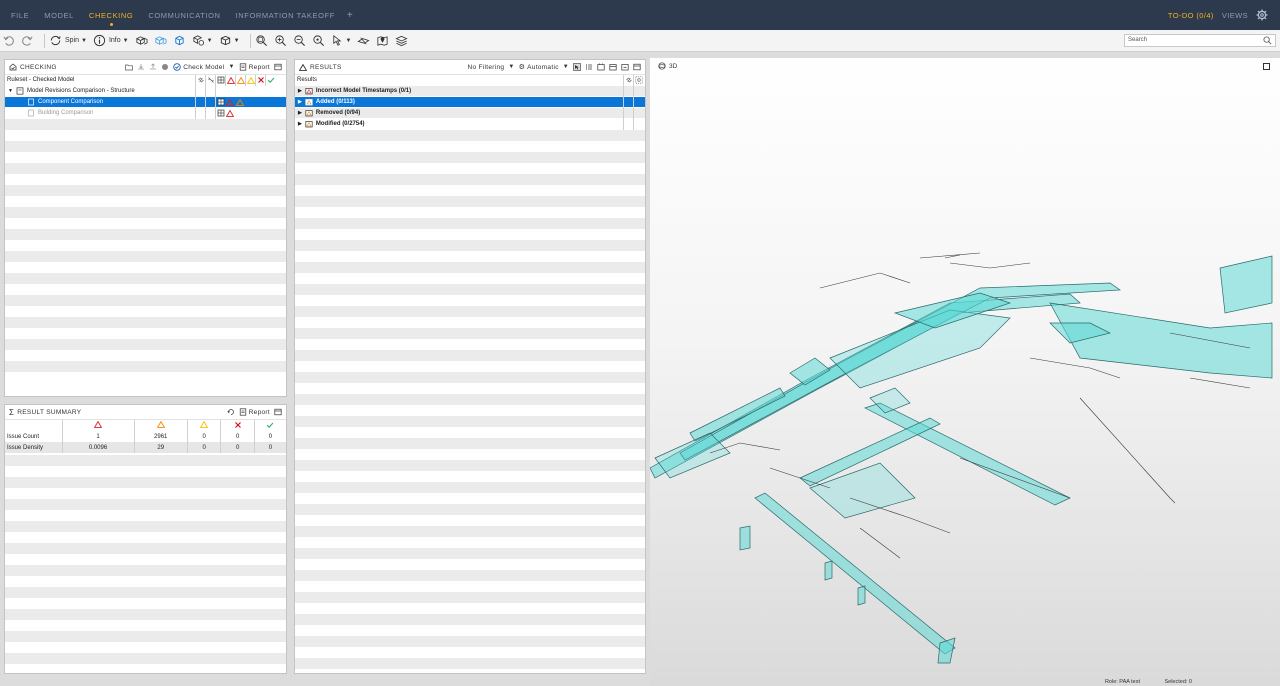  Describe the element at coordinates (240, 80) in the screenshot. I see `column-moderate` at that location.